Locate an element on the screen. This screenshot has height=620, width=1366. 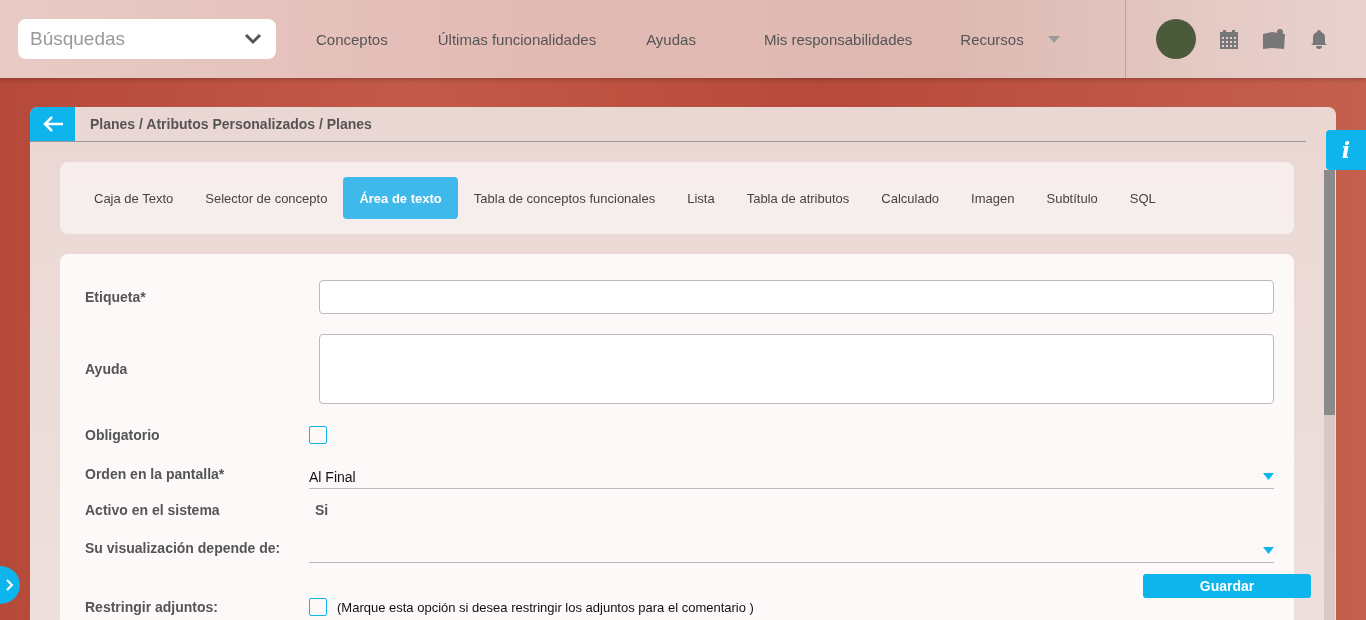
field-label: Orden en la pantalla* is located at coordinates (155, 474).